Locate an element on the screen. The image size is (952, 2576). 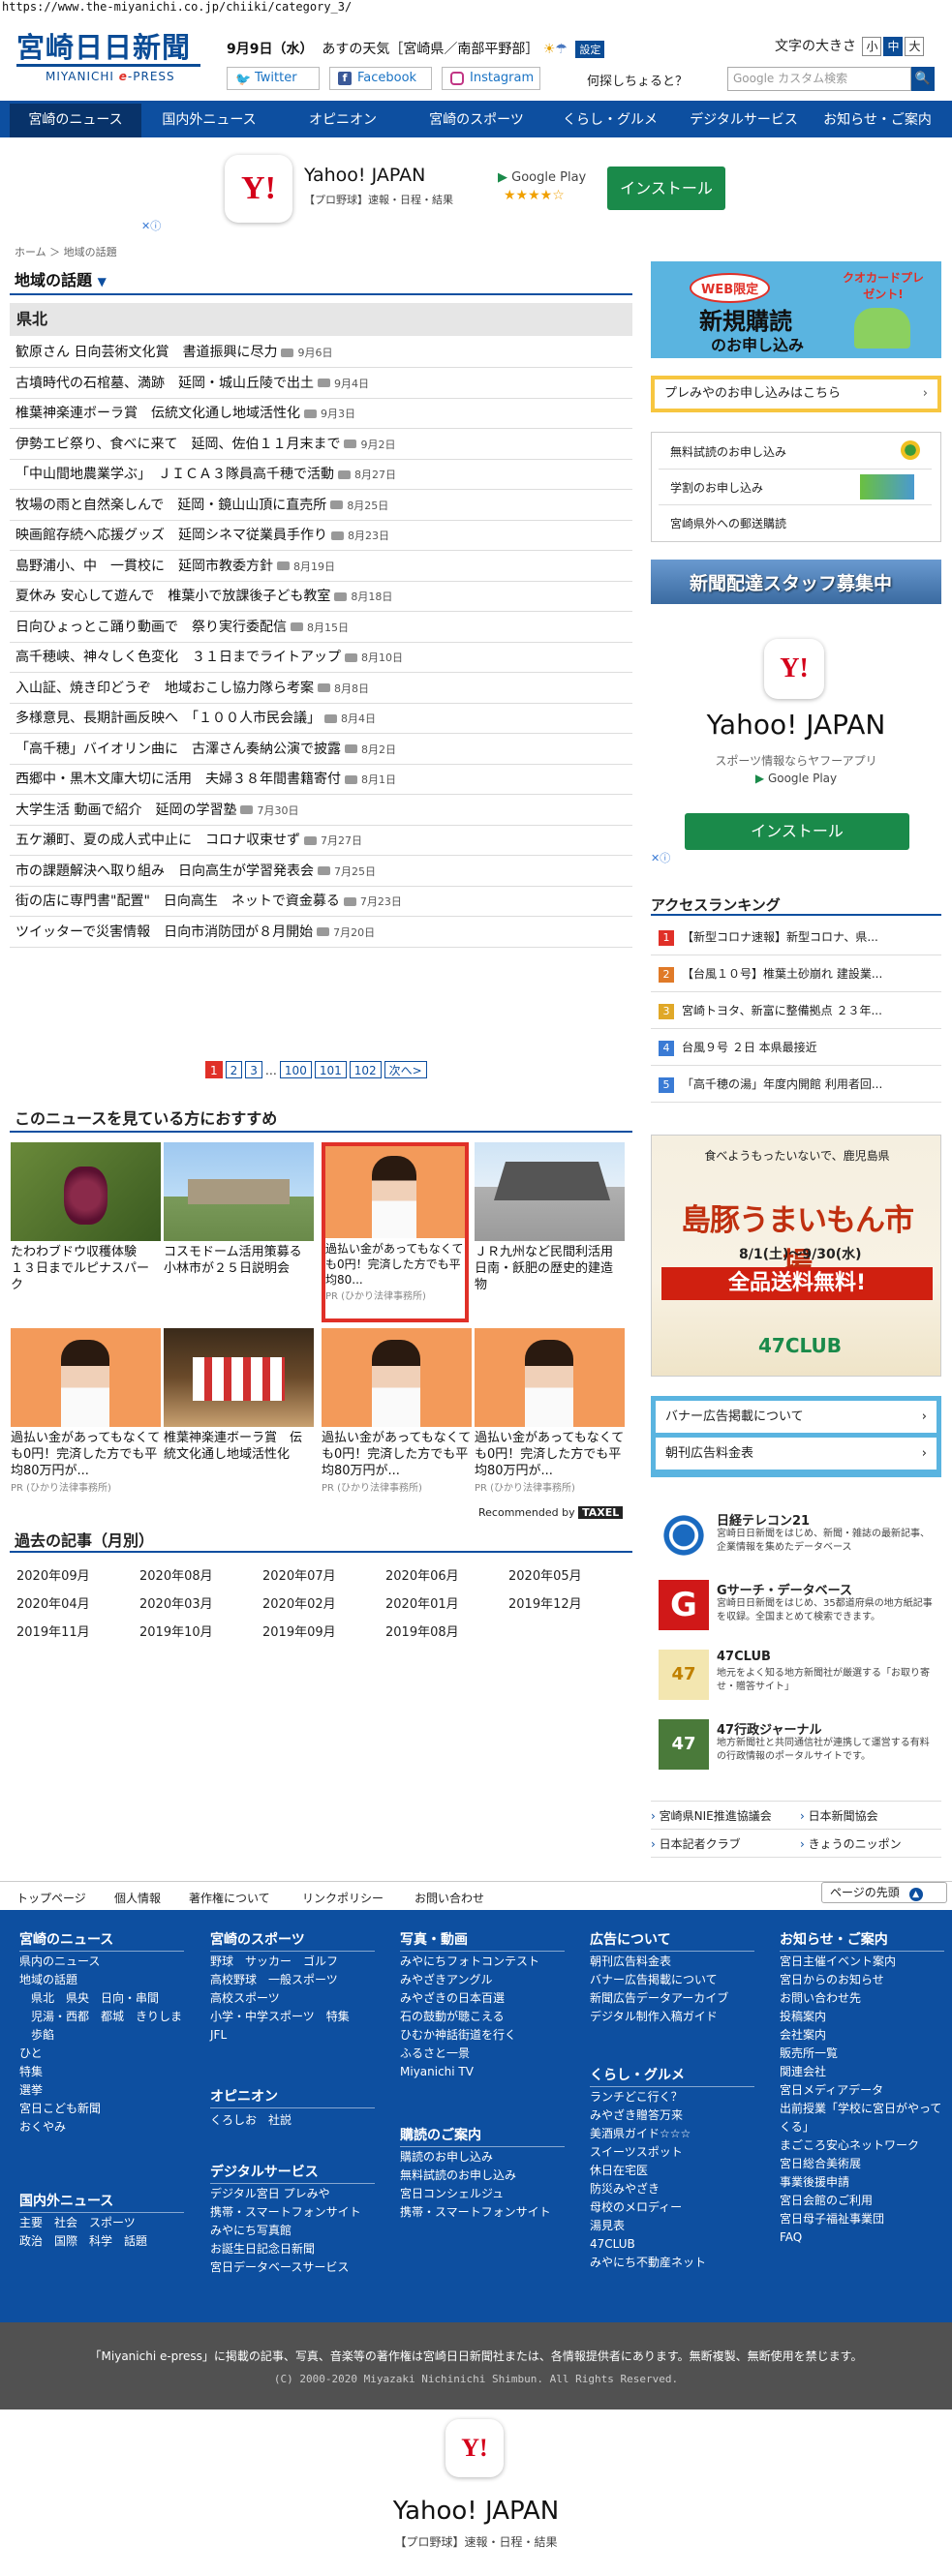
footer-link: みやざき贈答万来 is located at coordinates (648, 2115).